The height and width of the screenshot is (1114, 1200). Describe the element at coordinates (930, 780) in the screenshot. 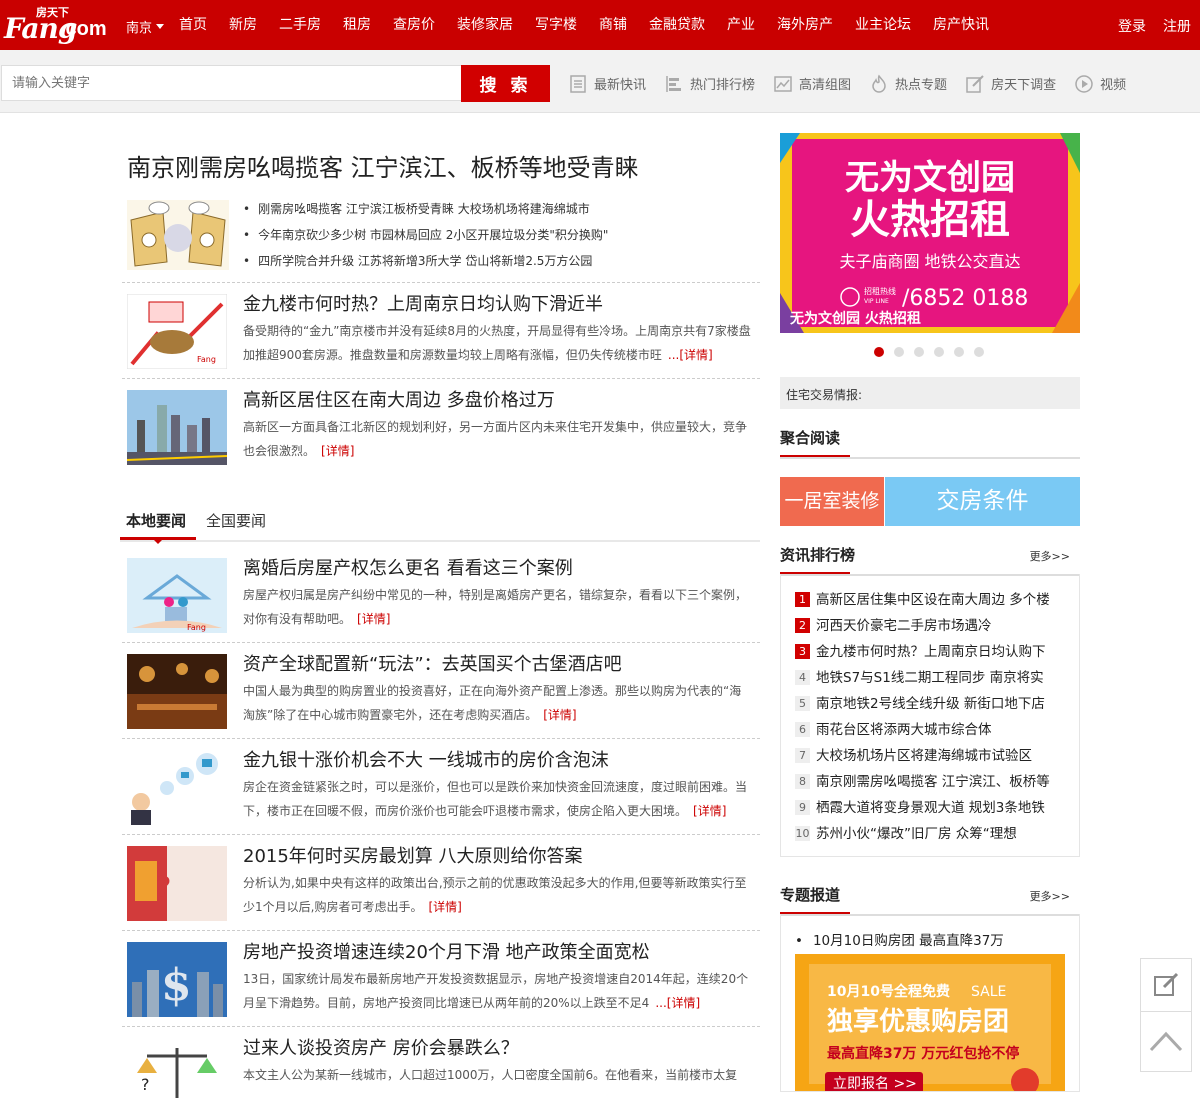

I see `rank-item: 8 南京刚需房吆喝揽客 江宁滨江、板桥等` at that location.